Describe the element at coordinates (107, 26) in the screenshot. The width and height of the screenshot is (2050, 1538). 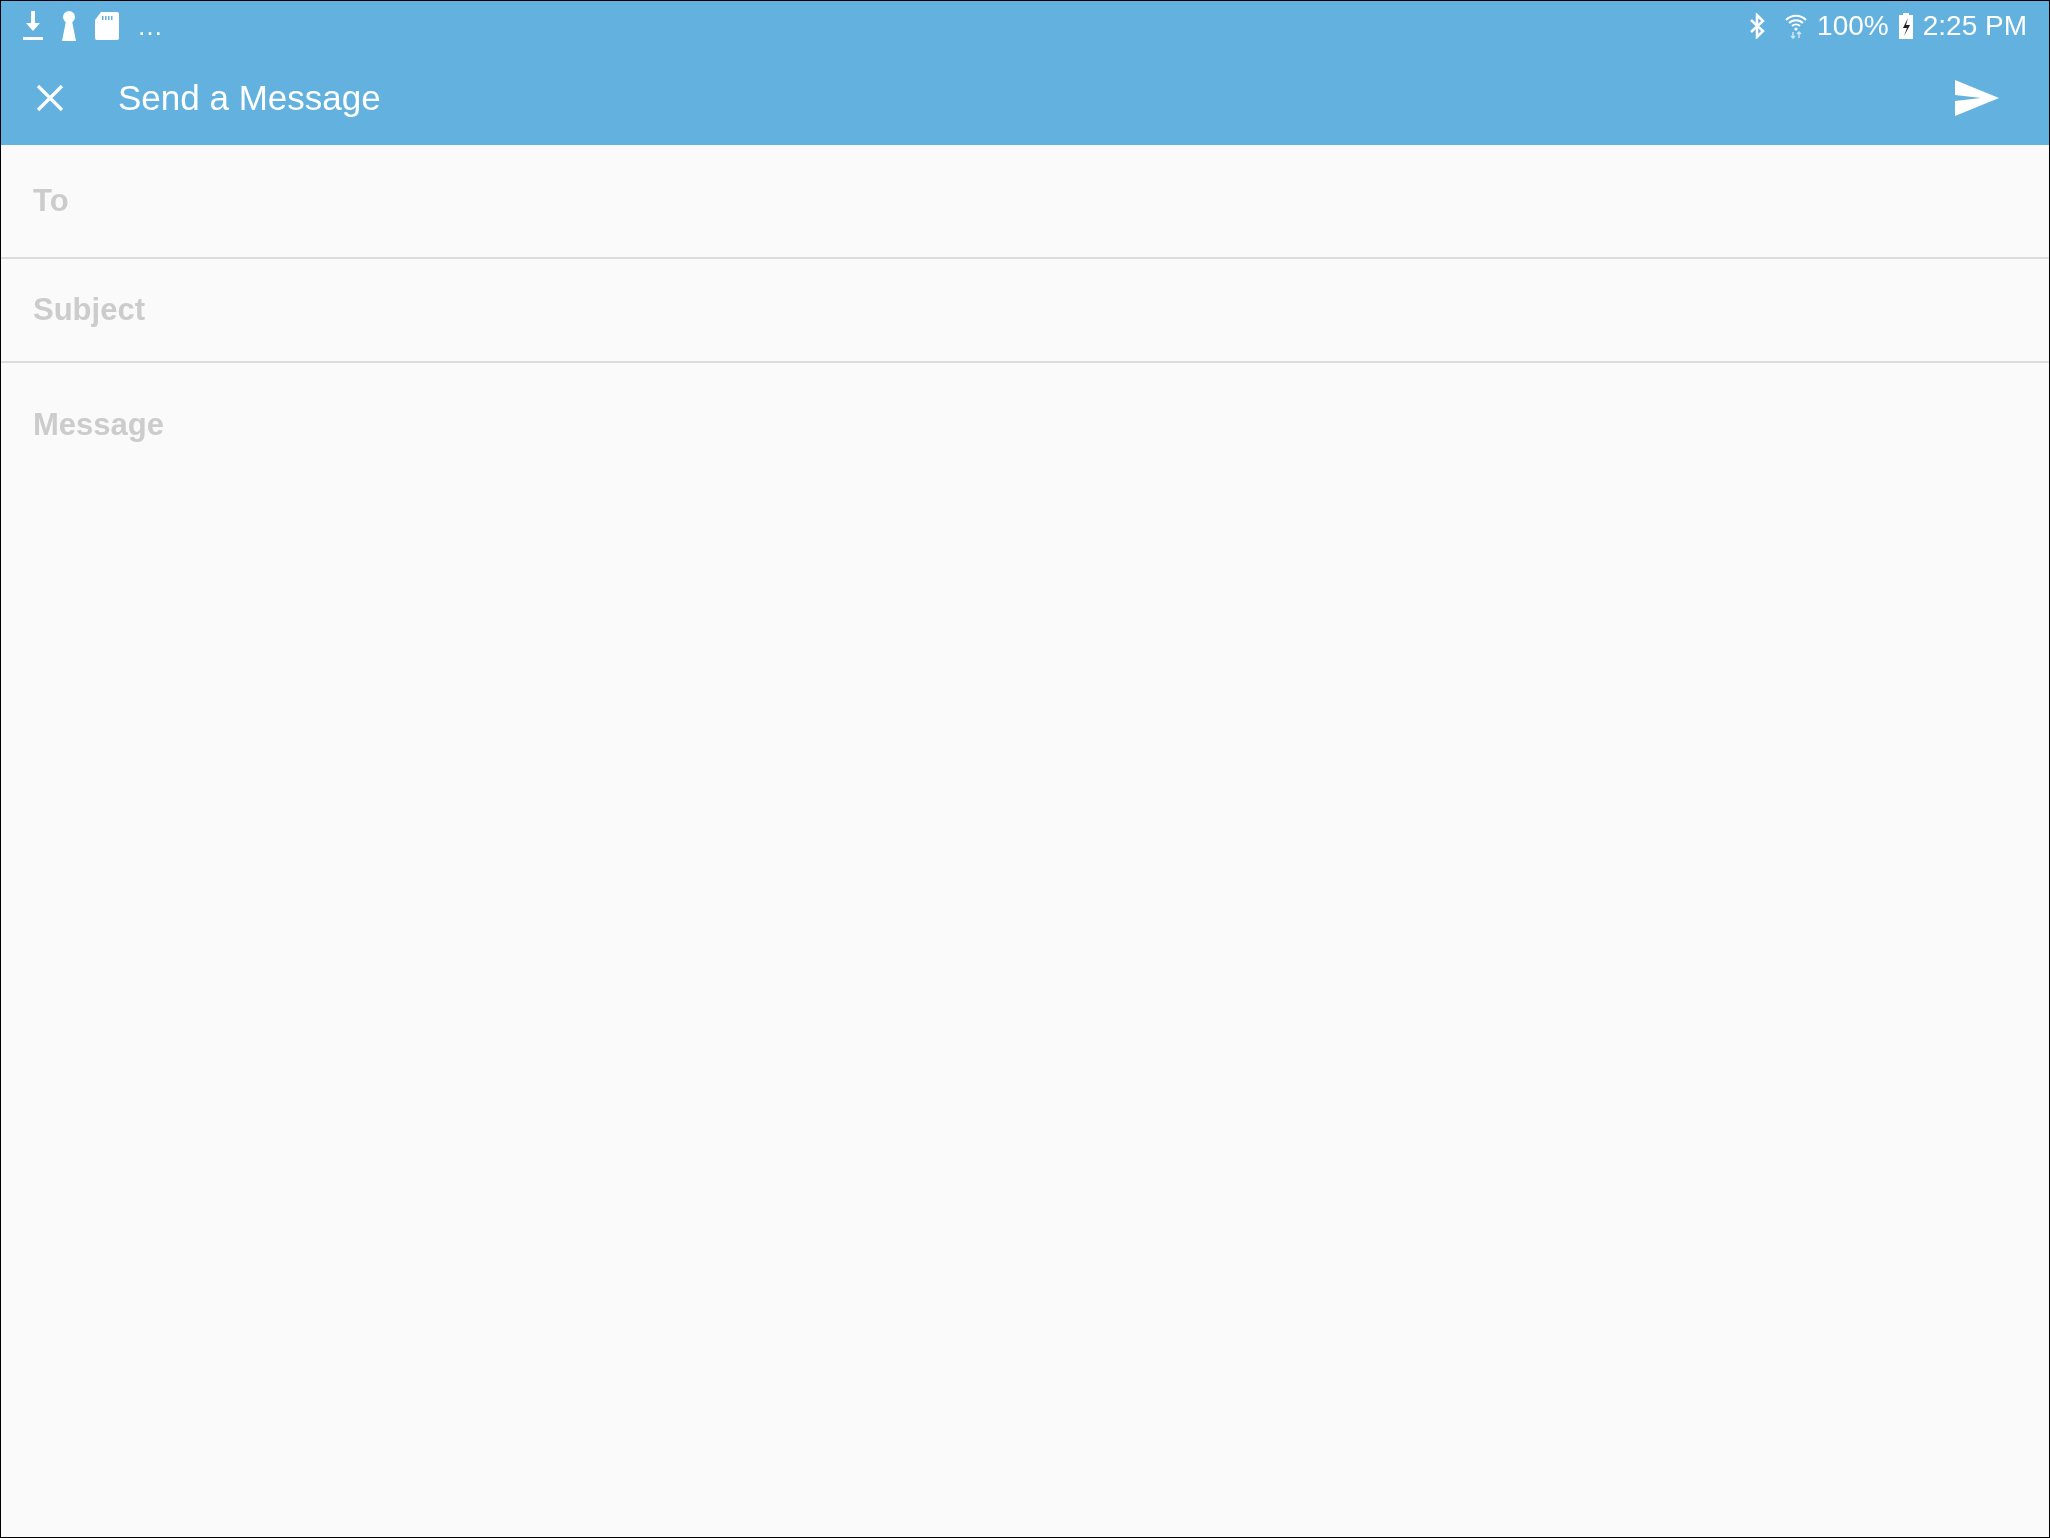
I see `sd-card-icon` at that location.